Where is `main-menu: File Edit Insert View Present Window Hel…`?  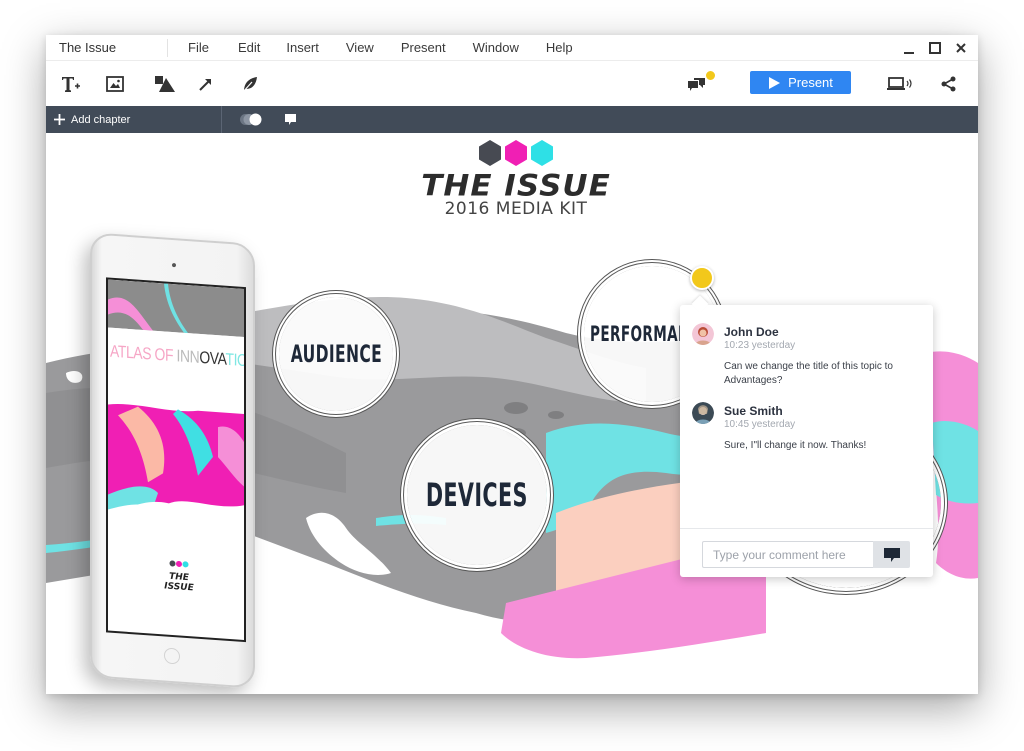 main-menu: File Edit Insert View Present Window Hel… is located at coordinates (380, 48).